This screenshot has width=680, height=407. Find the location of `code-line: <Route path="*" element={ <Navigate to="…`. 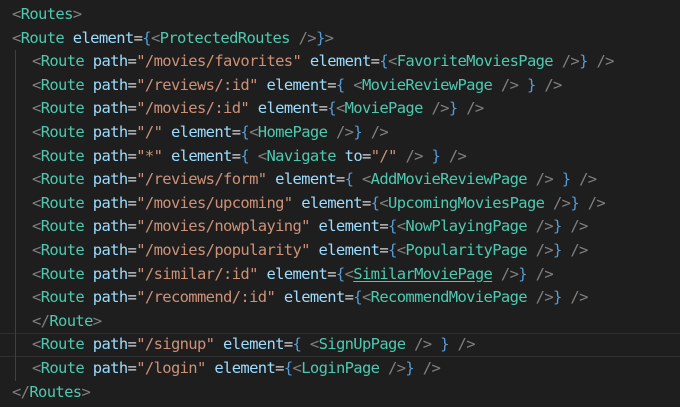

code-line: <Route path="*" element={ <Navigate to="… is located at coordinates (340, 156).